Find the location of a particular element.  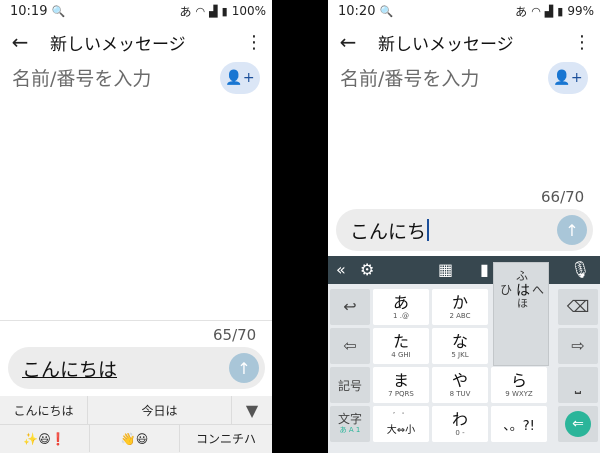

collapse-toolbar-icon: « is located at coordinates (341, 269).